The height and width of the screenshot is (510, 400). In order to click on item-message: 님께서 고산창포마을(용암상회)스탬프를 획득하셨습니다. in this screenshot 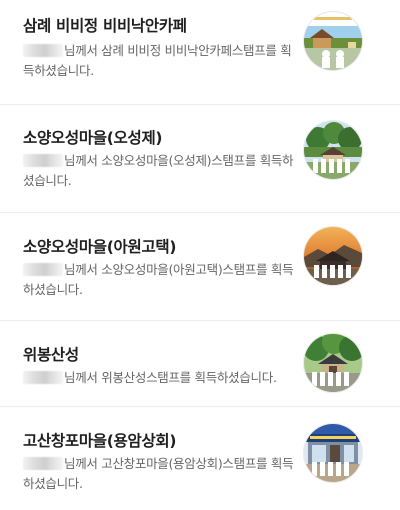, I will do `click(158, 473)`.